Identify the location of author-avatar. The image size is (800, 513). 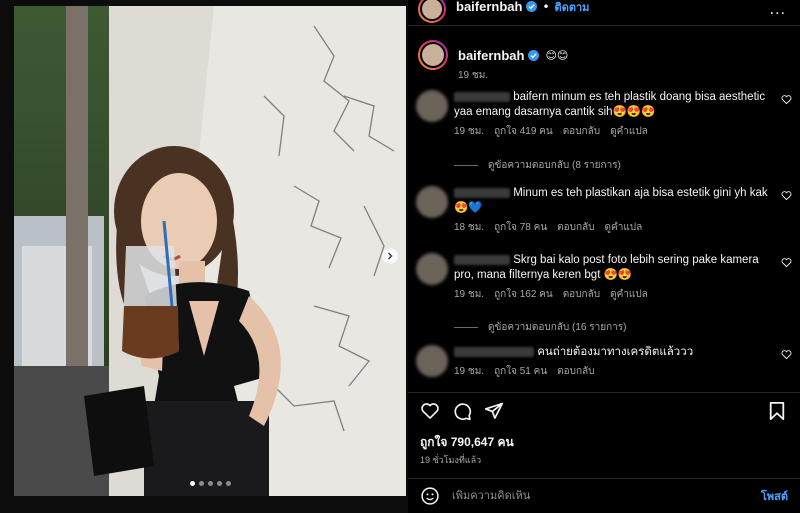
(432, 11).